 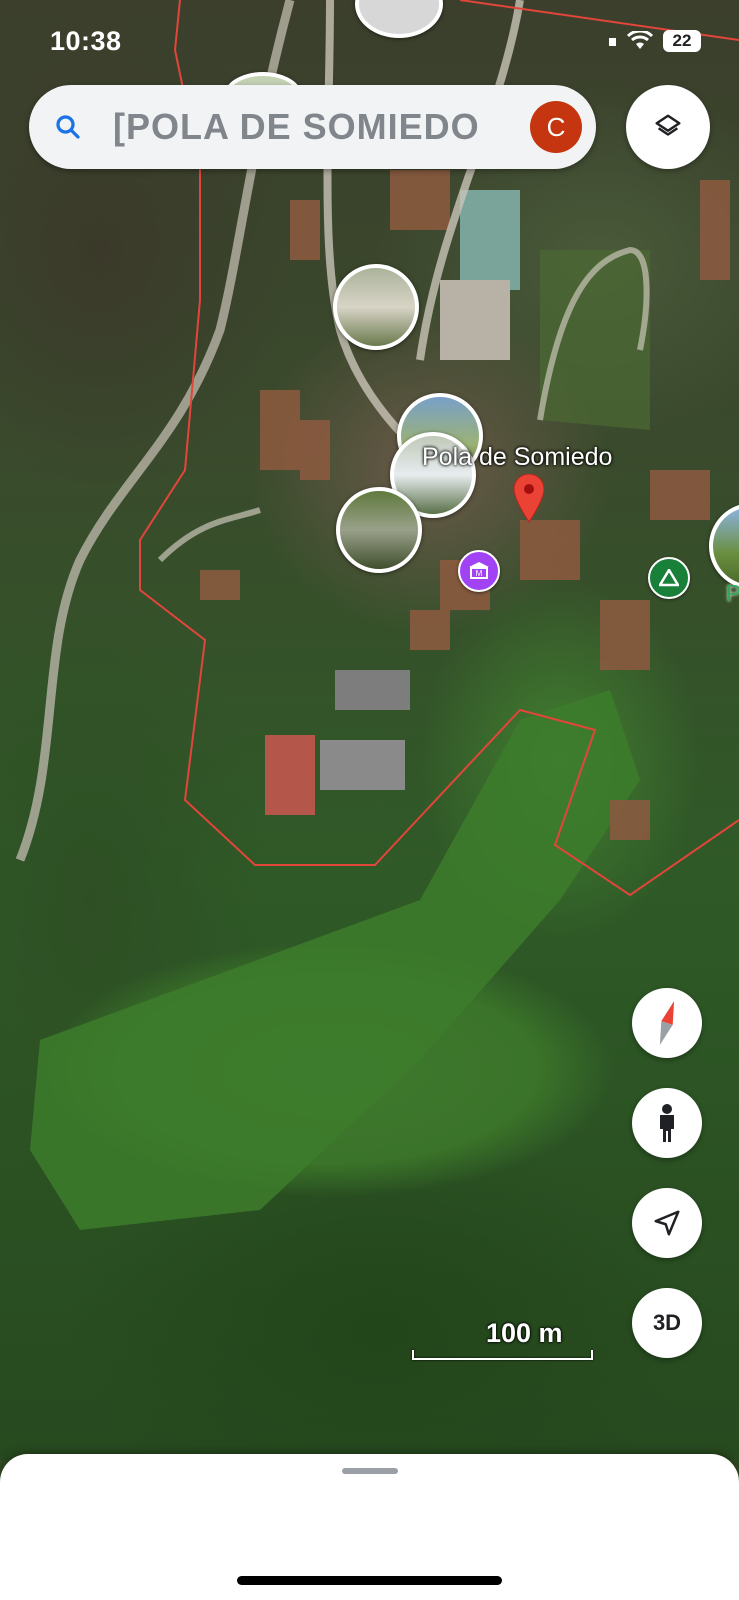 What do you see at coordinates (612, 42) in the screenshot?
I see `signal-icon` at bounding box center [612, 42].